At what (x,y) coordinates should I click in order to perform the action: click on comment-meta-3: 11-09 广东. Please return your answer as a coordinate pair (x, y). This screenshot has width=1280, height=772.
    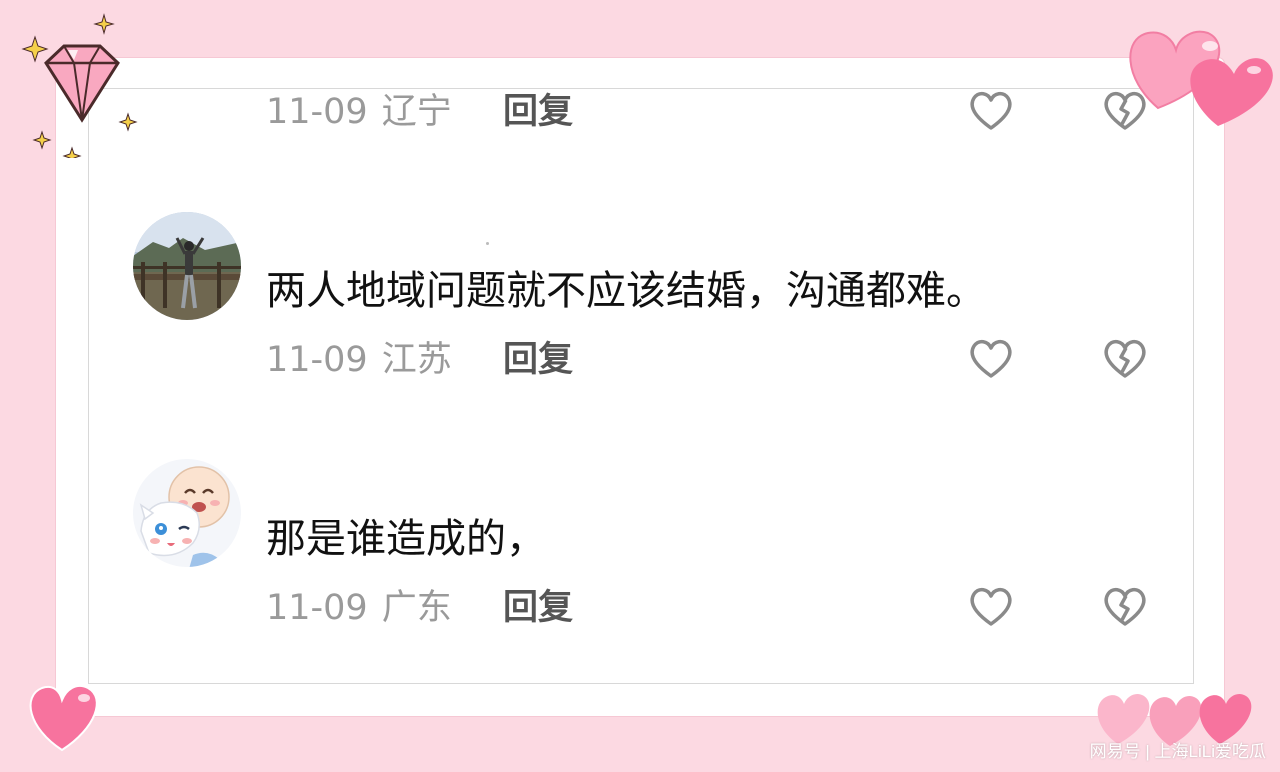
    Looking at the image, I should click on (359, 608).